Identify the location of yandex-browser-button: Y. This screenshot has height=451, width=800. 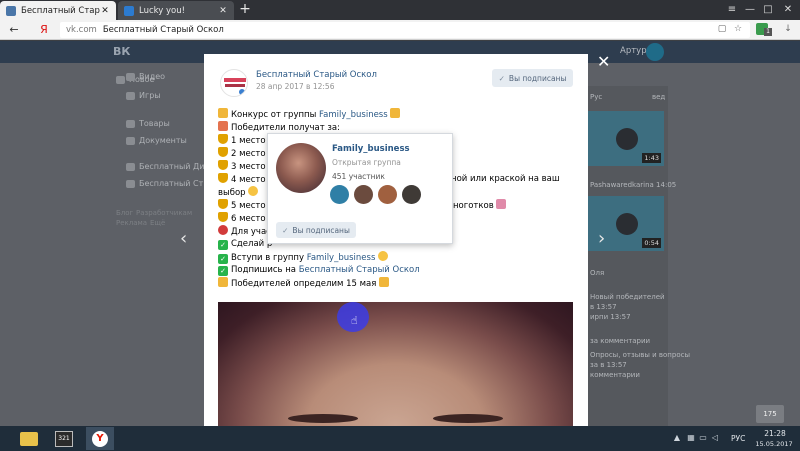
(100, 438).